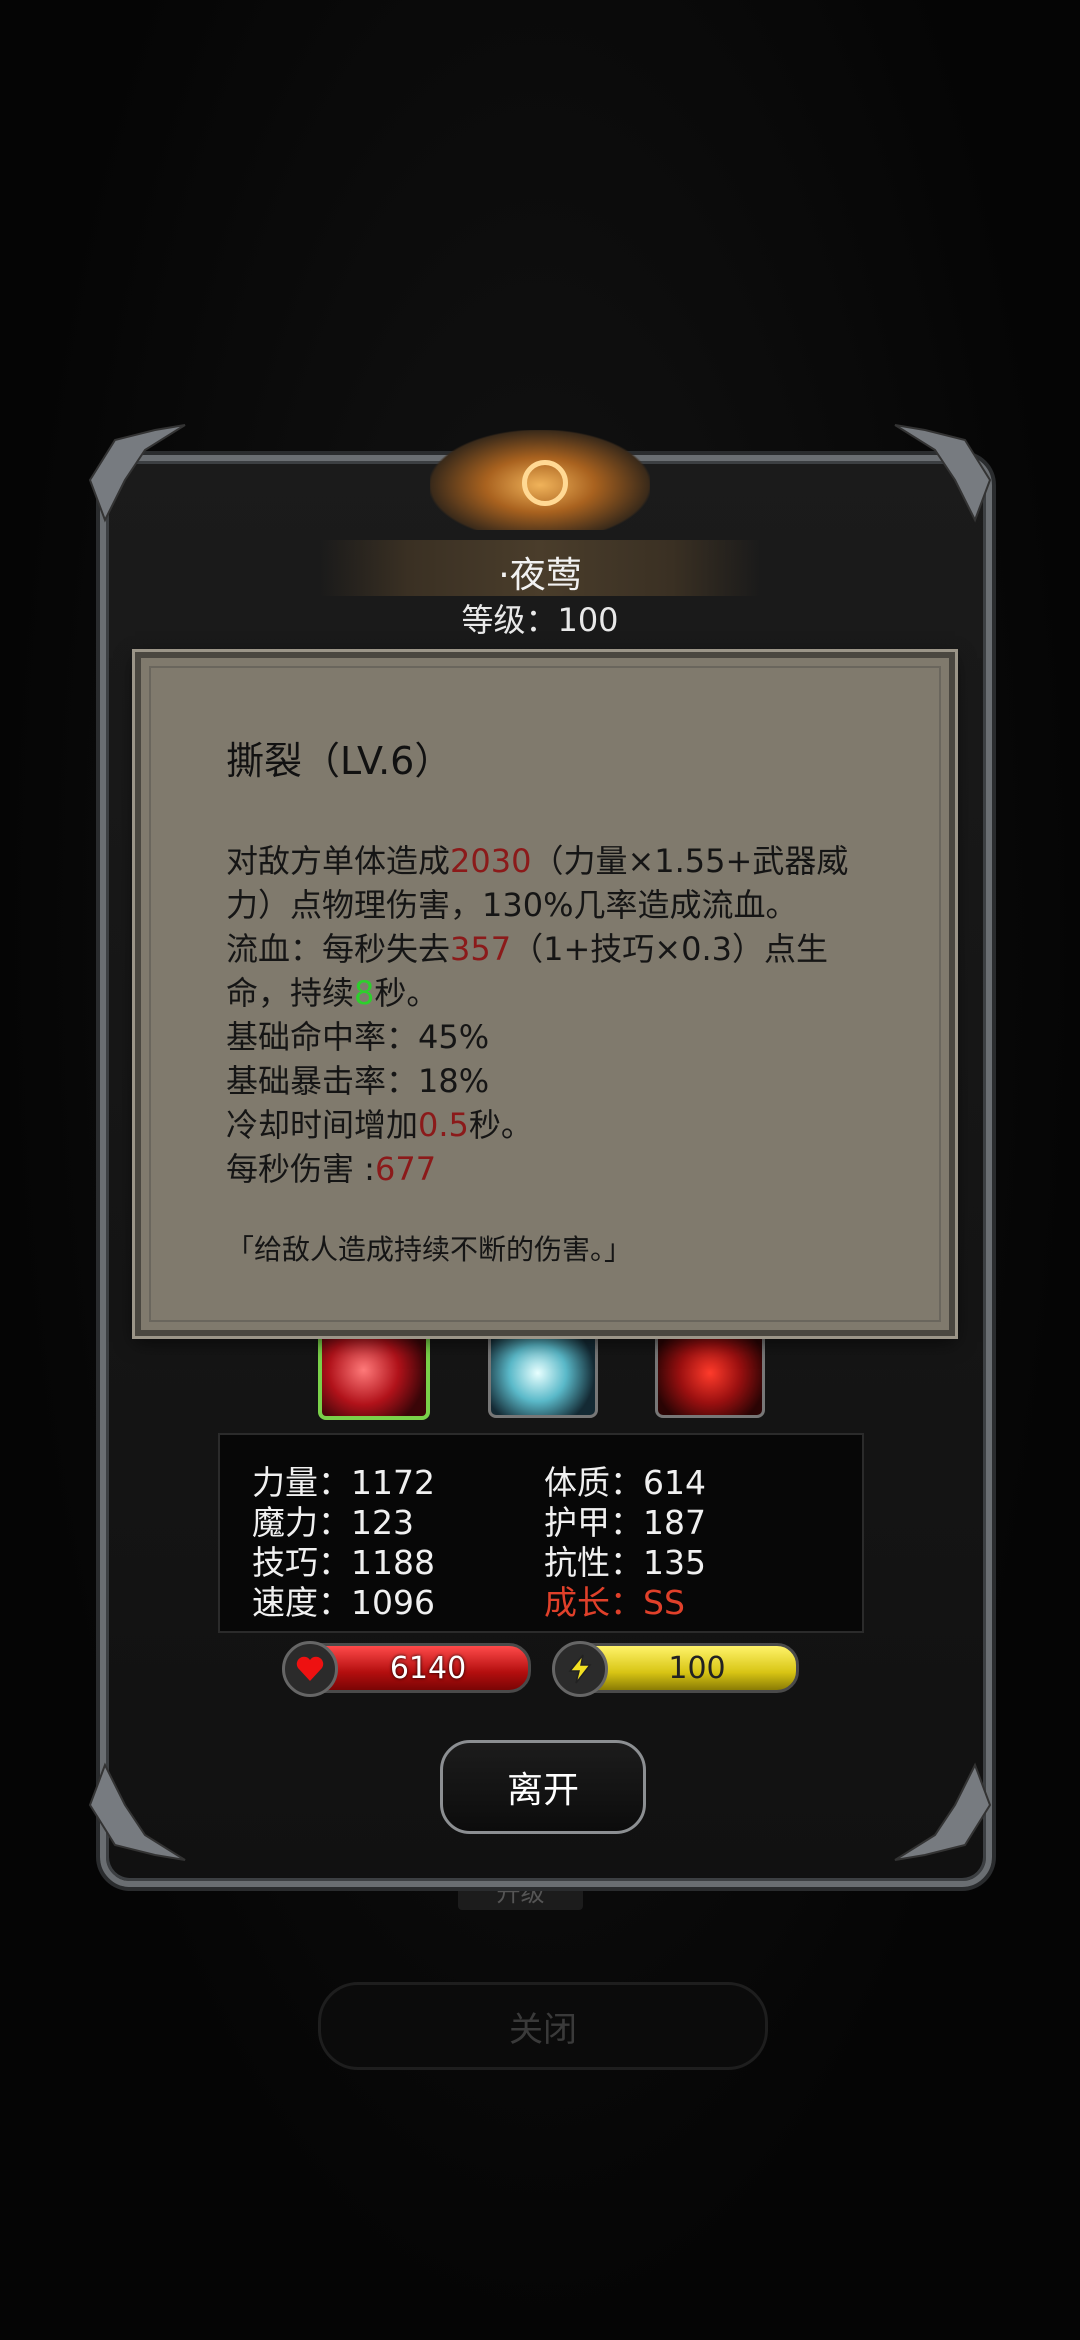 The width and height of the screenshot is (1080, 2340). What do you see at coordinates (374, 1374) in the screenshot?
I see `tear-skill-icon` at bounding box center [374, 1374].